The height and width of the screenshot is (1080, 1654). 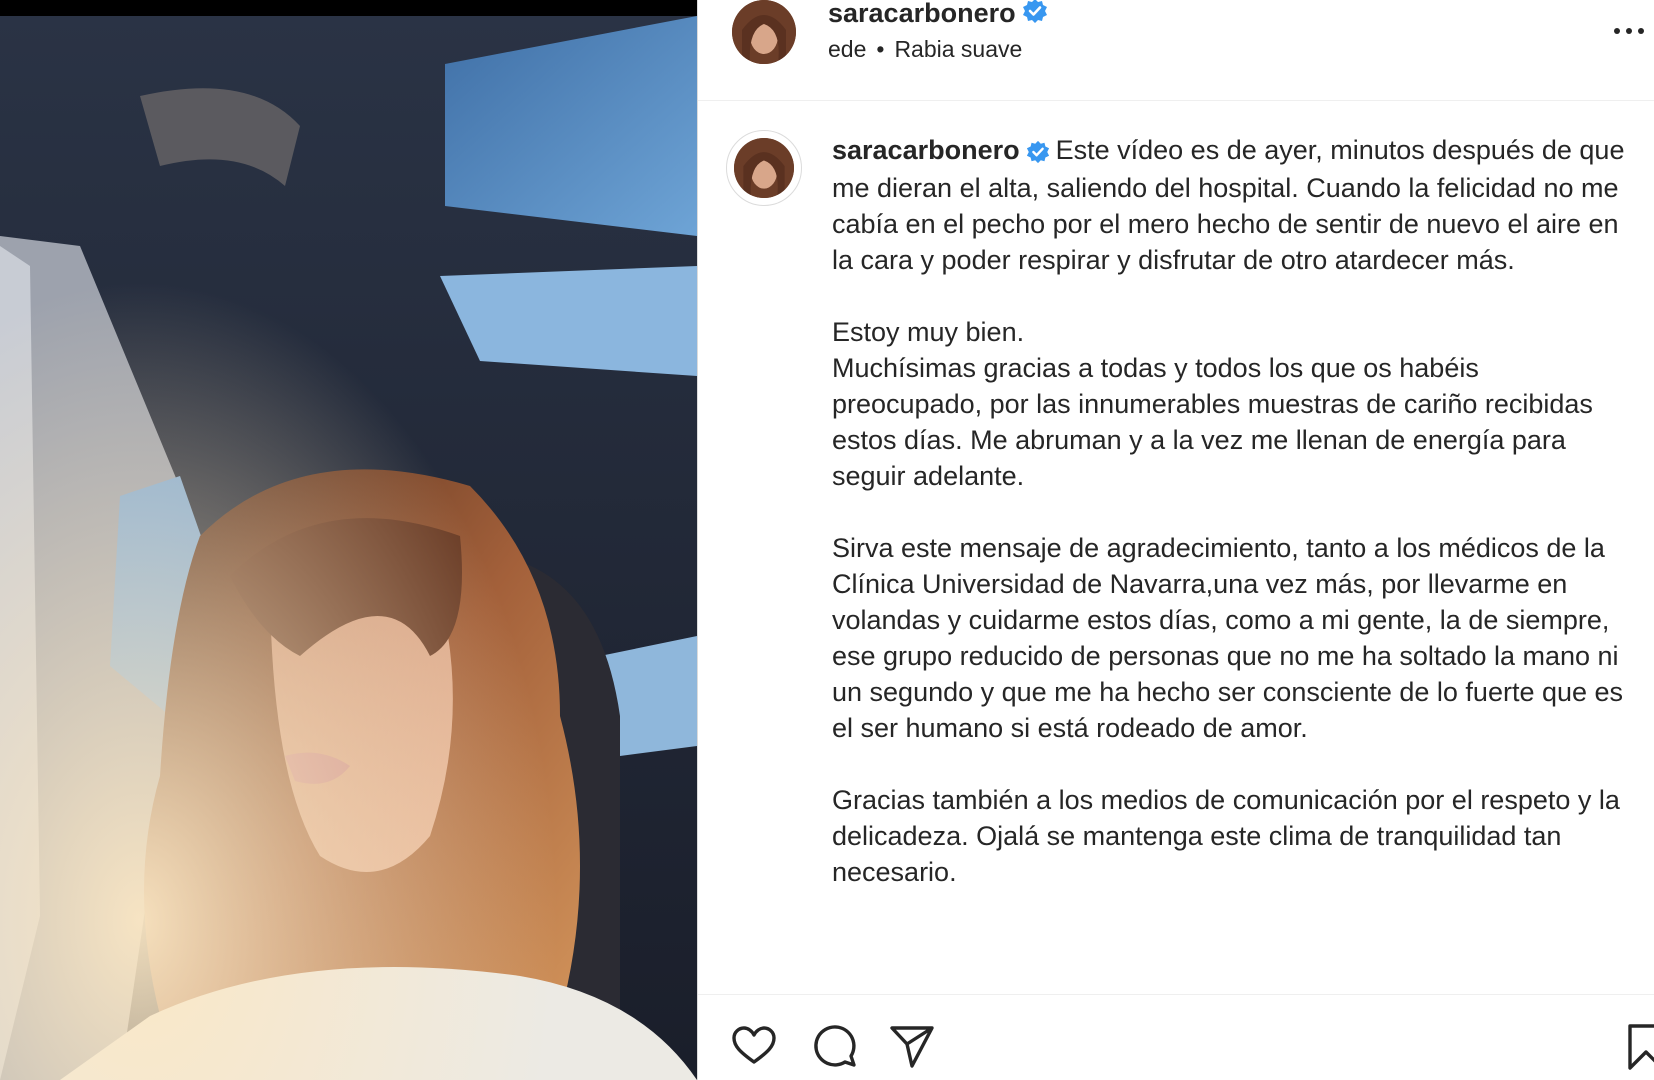 I want to click on avatar, so click(x=764, y=32).